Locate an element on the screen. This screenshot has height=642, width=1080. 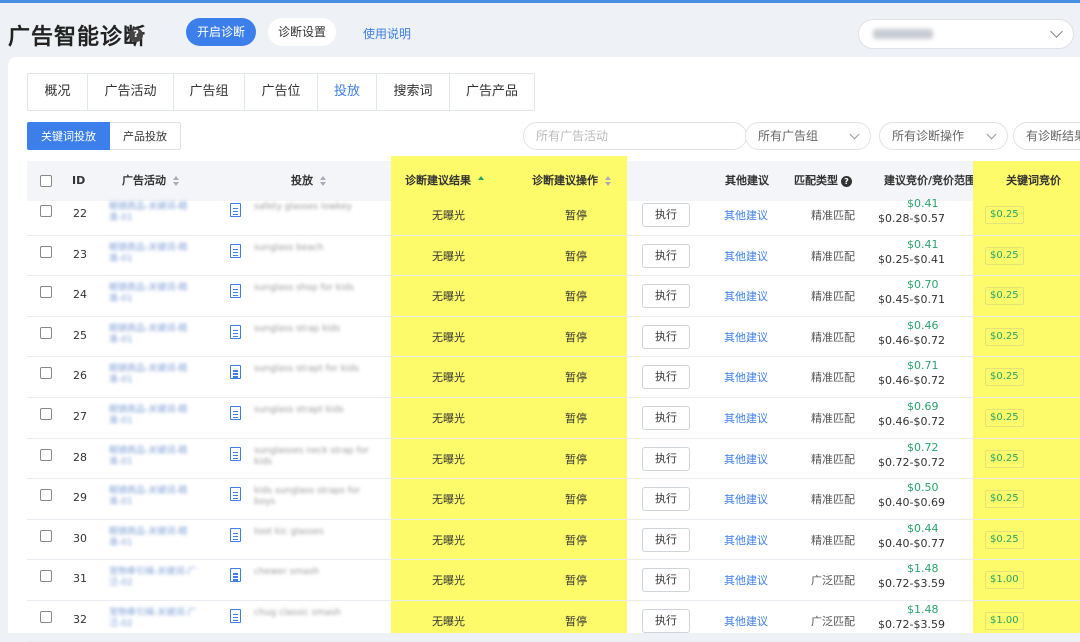
tab-campaigns: 广告活动 is located at coordinates (131, 92).